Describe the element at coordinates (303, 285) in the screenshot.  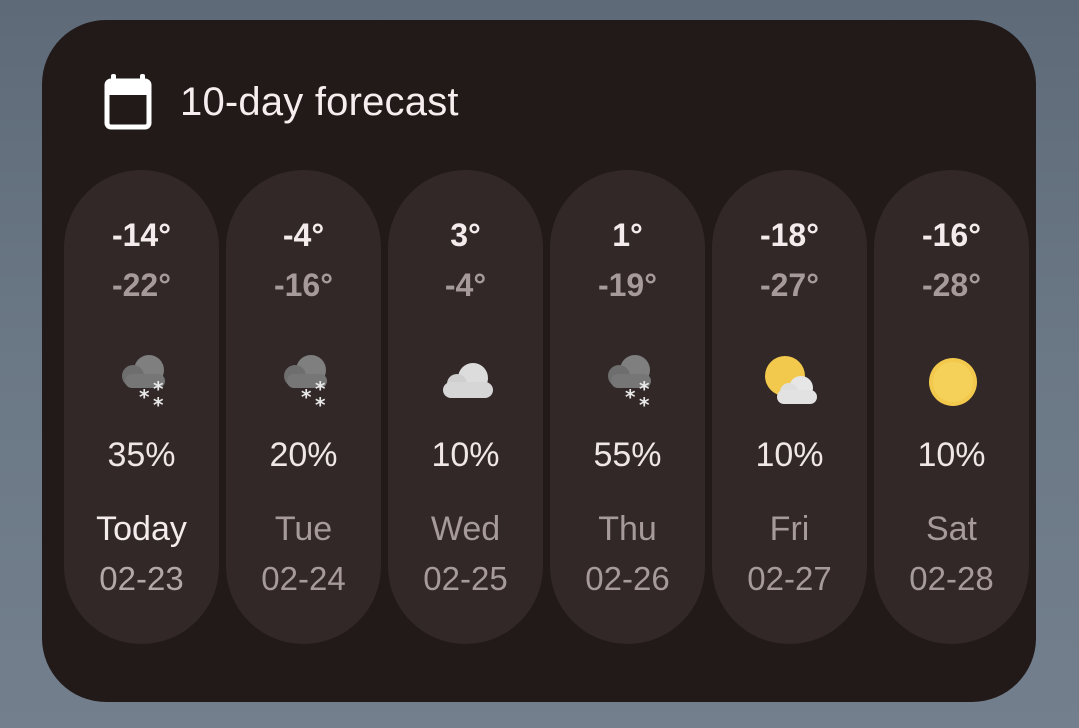
I see `low-temp: -16°` at that location.